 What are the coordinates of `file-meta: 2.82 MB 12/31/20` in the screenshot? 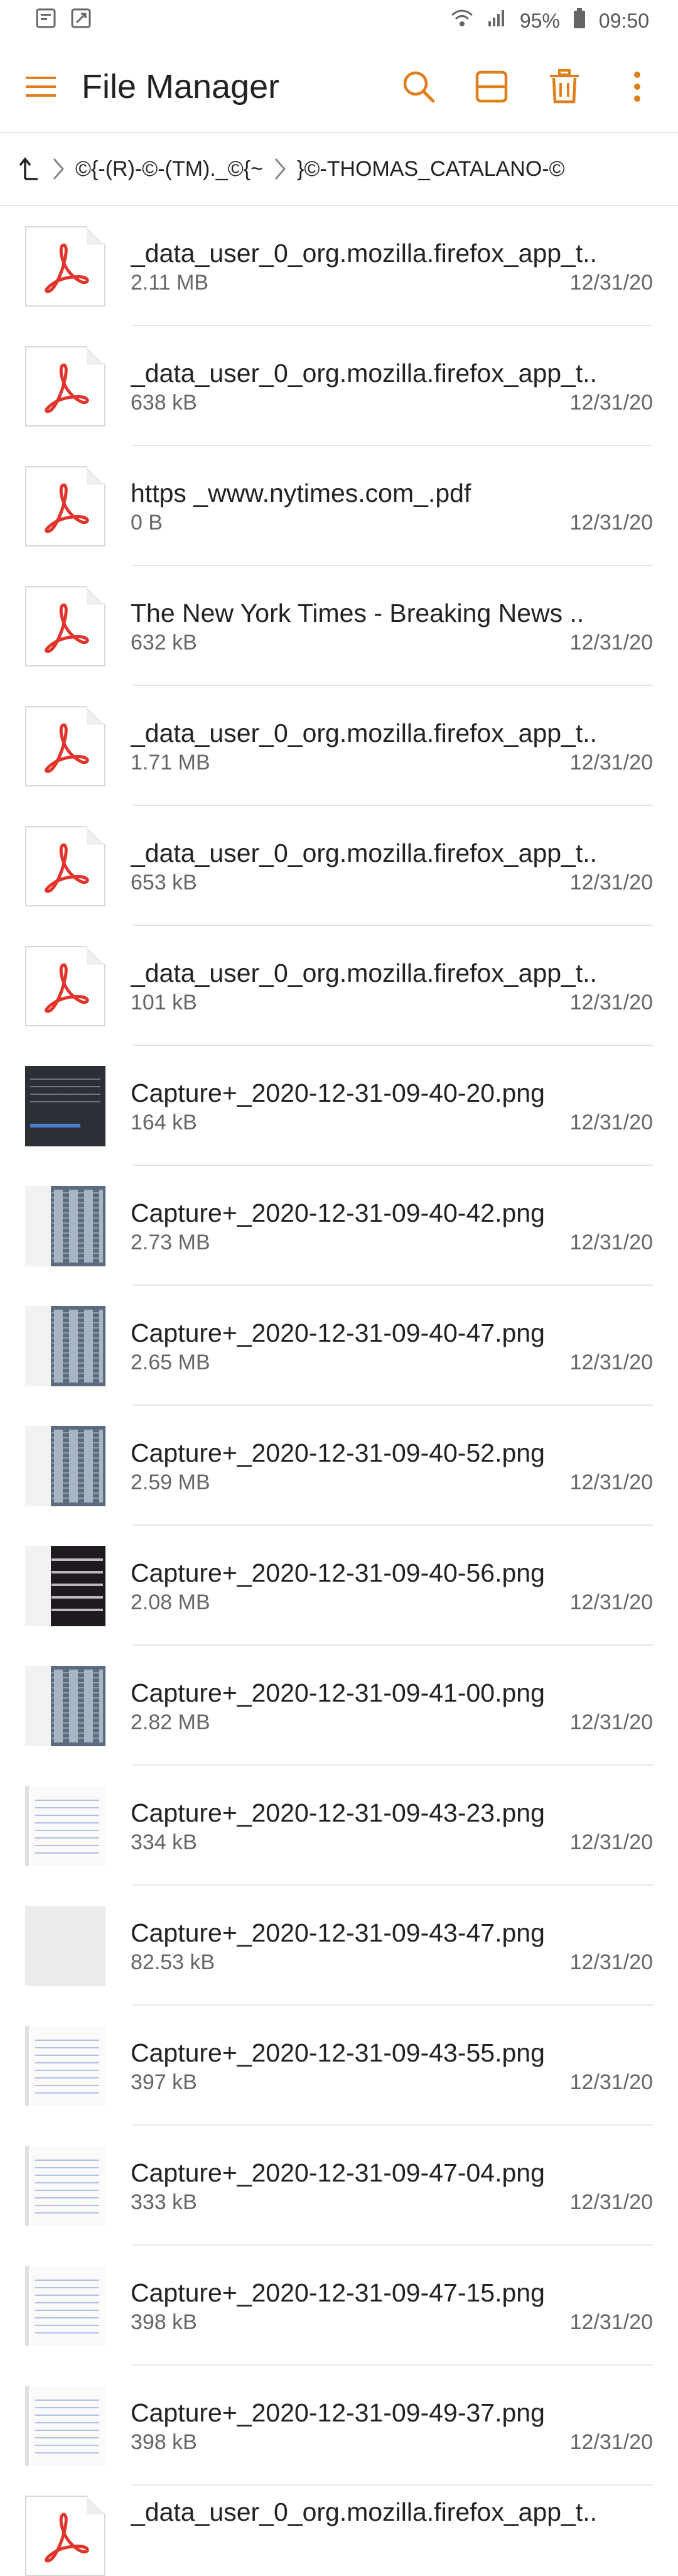 It's located at (392, 1723).